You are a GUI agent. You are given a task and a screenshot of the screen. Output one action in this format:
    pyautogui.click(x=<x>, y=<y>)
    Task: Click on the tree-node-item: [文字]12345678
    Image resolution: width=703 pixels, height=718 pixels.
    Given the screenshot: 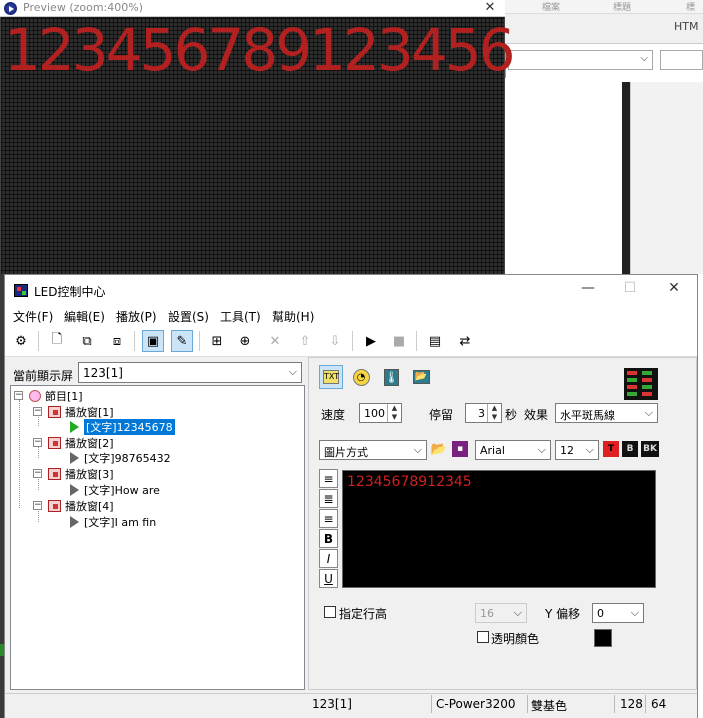 What is the action you would take?
    pyautogui.click(x=122, y=426)
    